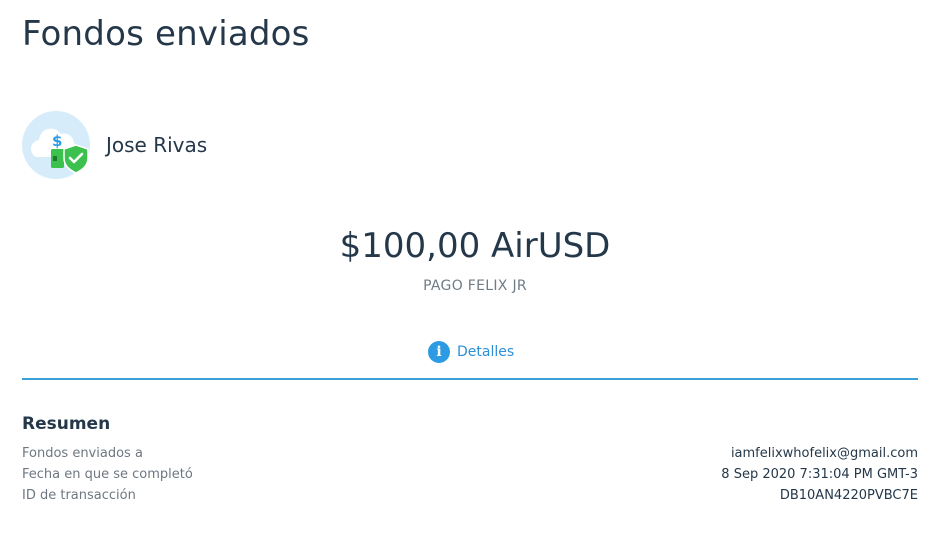 The height and width of the screenshot is (541, 950). Describe the element at coordinates (470, 495) in the screenshot. I see `summary-row-transaction-id: ID de transacción DB10AN4220PVBC7E` at that location.